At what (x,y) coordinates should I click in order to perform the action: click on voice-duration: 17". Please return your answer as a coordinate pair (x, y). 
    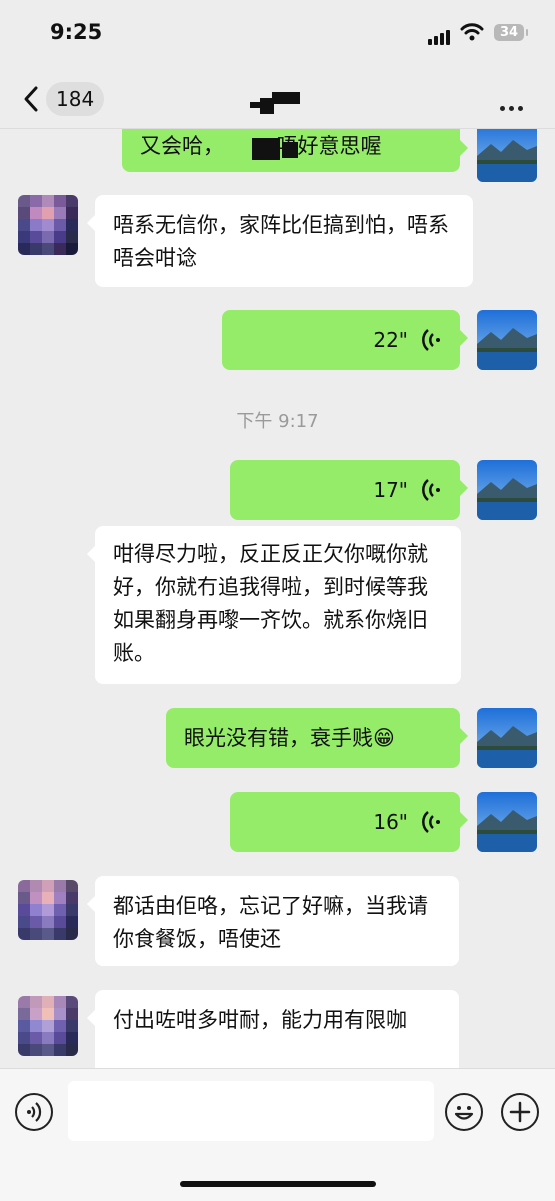
    Looking at the image, I should click on (390, 489).